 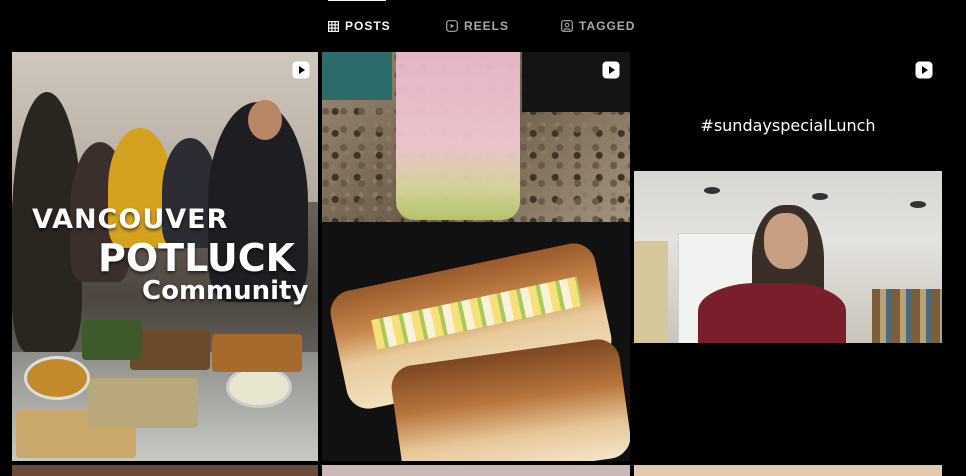 I want to click on profile-tabs: POSTS REELS TAGGED, so click(x=483, y=26).